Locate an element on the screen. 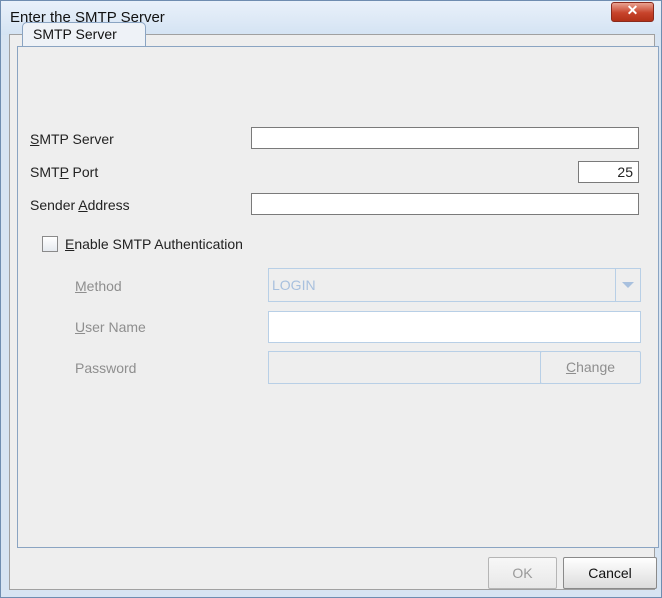 The image size is (662, 598). sender-address-label: Sender Address is located at coordinates (80, 205).